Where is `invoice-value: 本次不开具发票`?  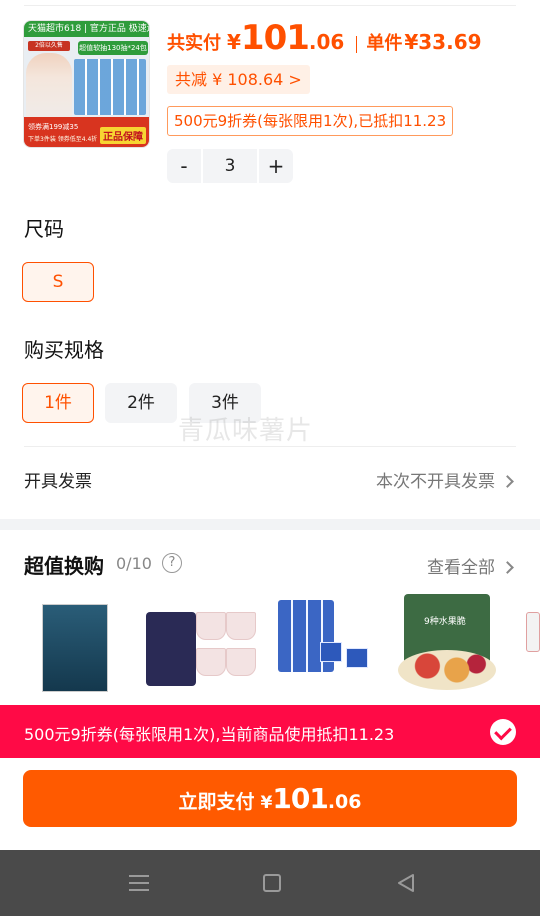
invoice-value: 本次不开具发票 is located at coordinates (445, 479).